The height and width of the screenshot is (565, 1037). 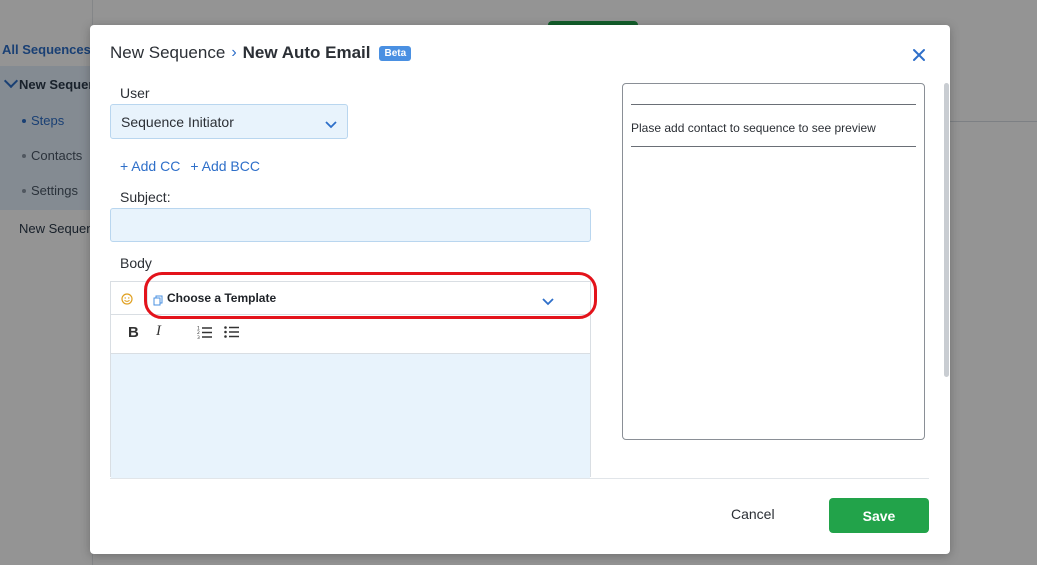 What do you see at coordinates (127, 301) in the screenshot?
I see `smiley-icon` at bounding box center [127, 301].